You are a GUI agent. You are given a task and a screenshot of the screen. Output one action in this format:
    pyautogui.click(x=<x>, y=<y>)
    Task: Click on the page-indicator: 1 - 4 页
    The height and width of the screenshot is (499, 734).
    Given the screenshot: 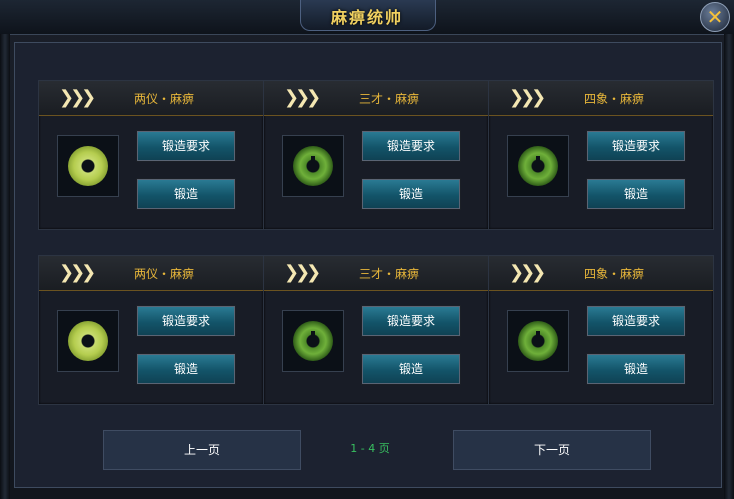 What is the action you would take?
    pyautogui.click(x=370, y=448)
    